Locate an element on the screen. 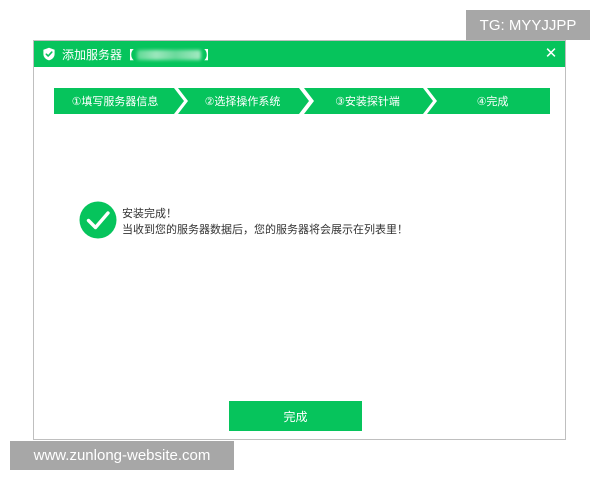 The width and height of the screenshot is (600, 480). dialog-title: 添加服务器【 】 is located at coordinates (139, 54).